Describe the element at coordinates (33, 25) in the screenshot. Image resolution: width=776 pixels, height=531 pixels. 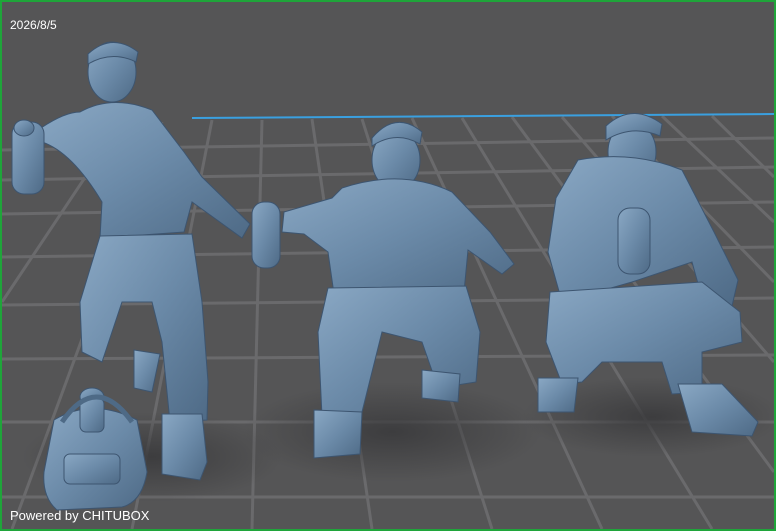
I see `date-label: 2026/8/5` at that location.